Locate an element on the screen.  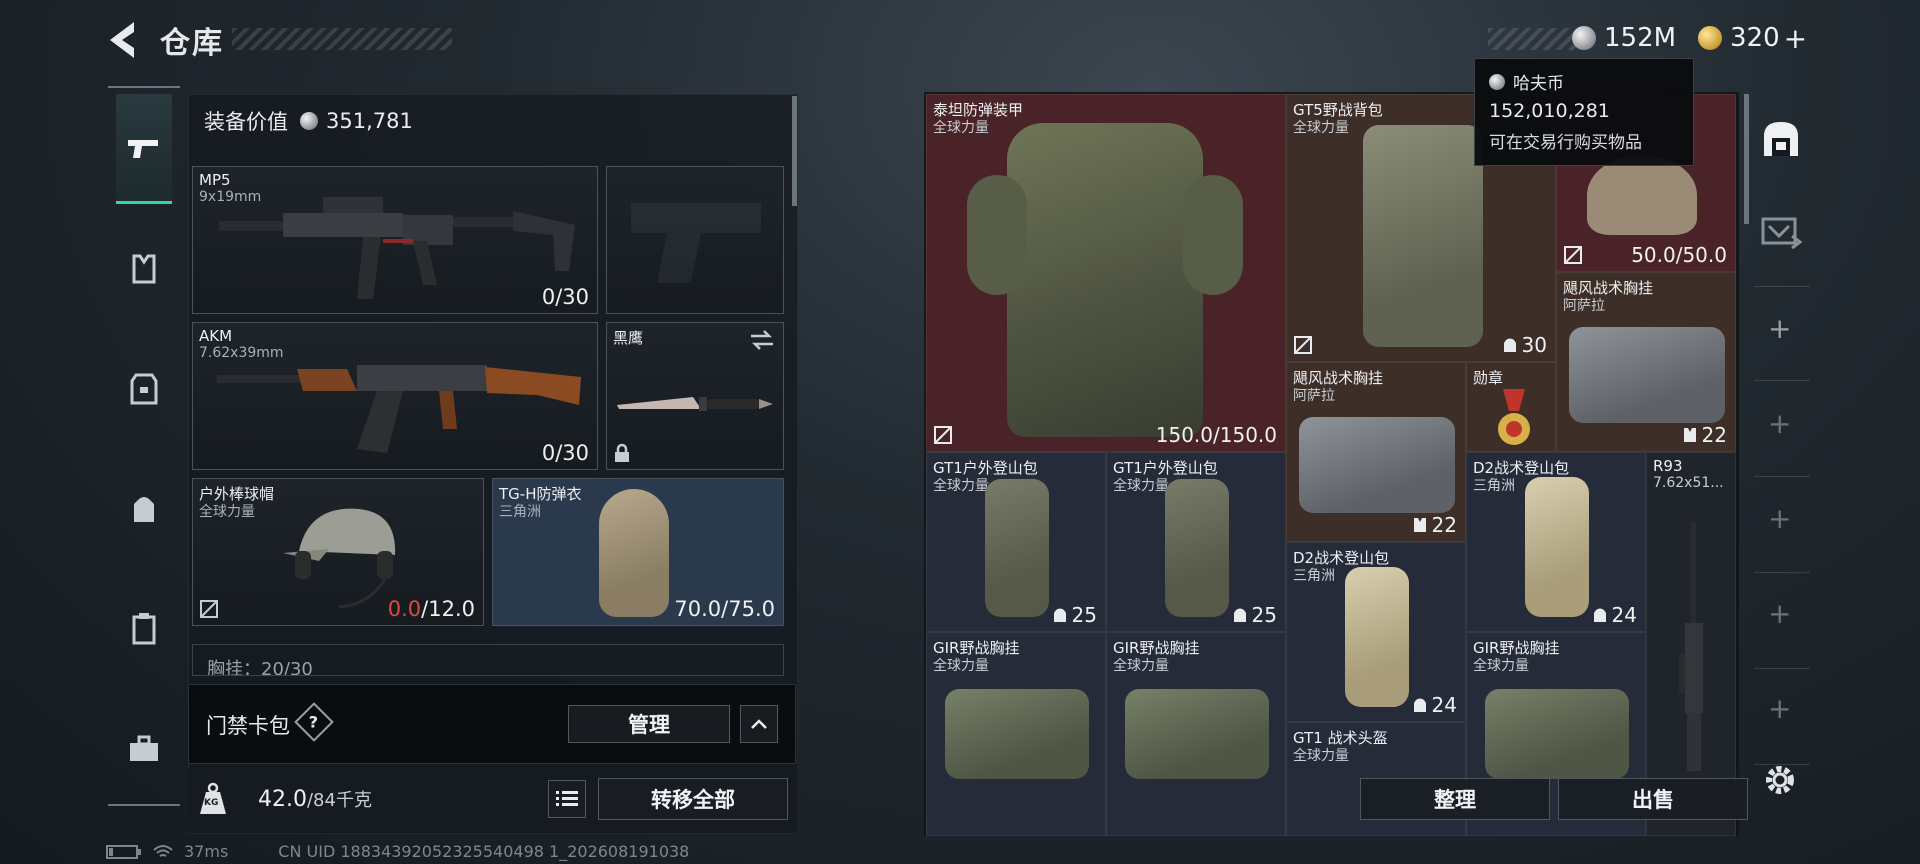
gold-currency: 320 + is located at coordinates (1752, 38).